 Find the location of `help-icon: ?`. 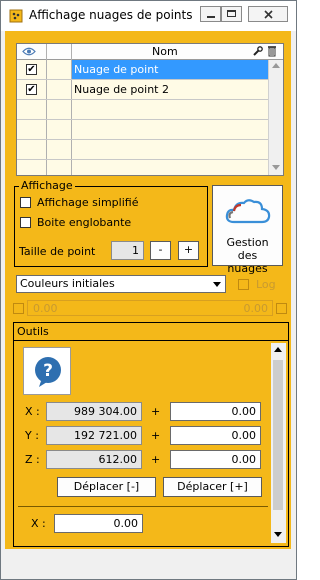

help-icon: ? is located at coordinates (48, 372).